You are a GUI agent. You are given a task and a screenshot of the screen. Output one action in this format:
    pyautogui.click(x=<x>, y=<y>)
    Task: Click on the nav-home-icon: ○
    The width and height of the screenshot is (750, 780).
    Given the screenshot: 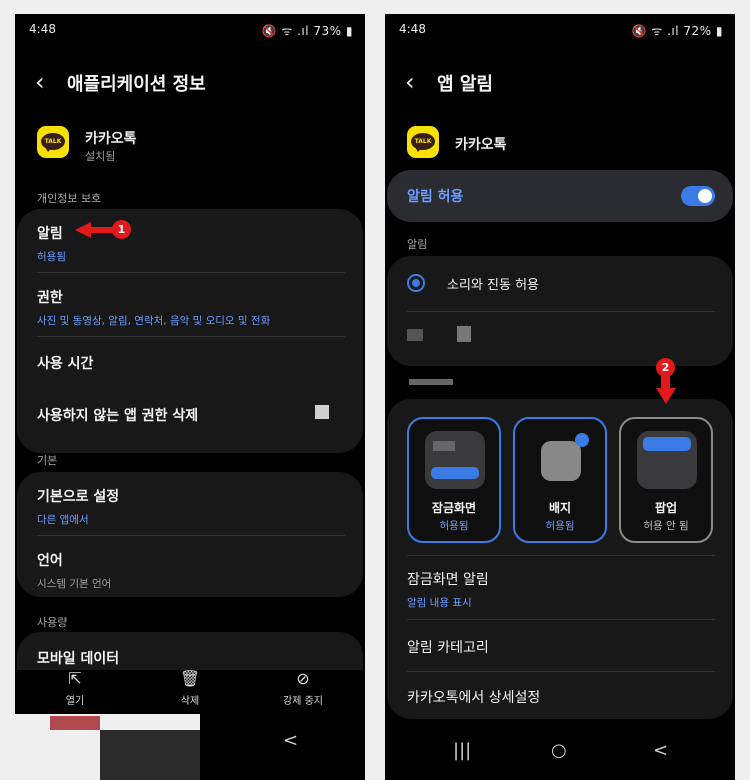 What is the action you would take?
    pyautogui.click(x=559, y=750)
    